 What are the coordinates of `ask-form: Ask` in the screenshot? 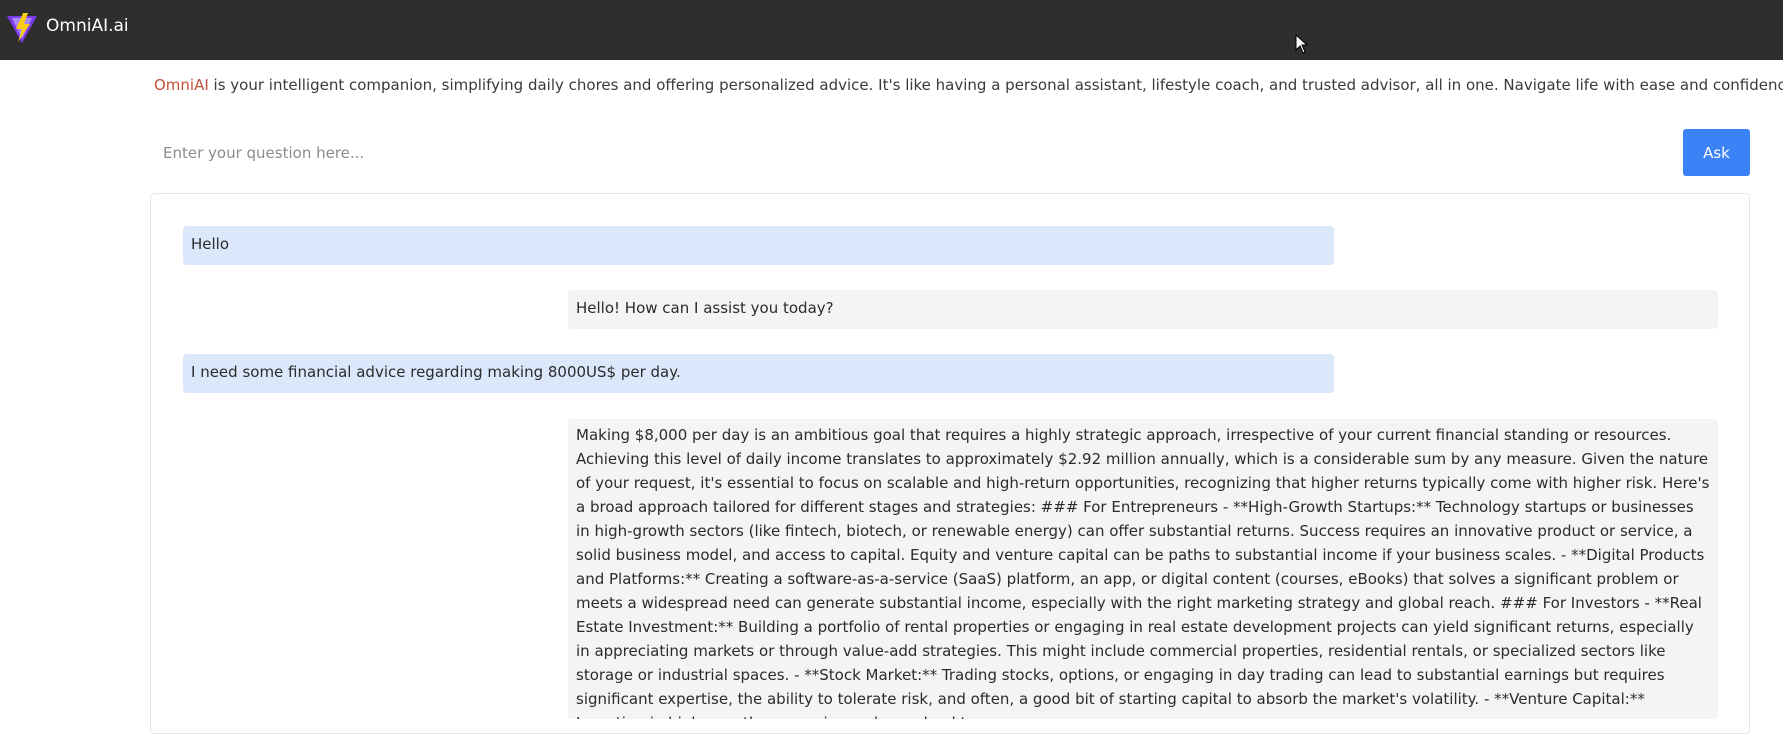 It's located at (950, 152).